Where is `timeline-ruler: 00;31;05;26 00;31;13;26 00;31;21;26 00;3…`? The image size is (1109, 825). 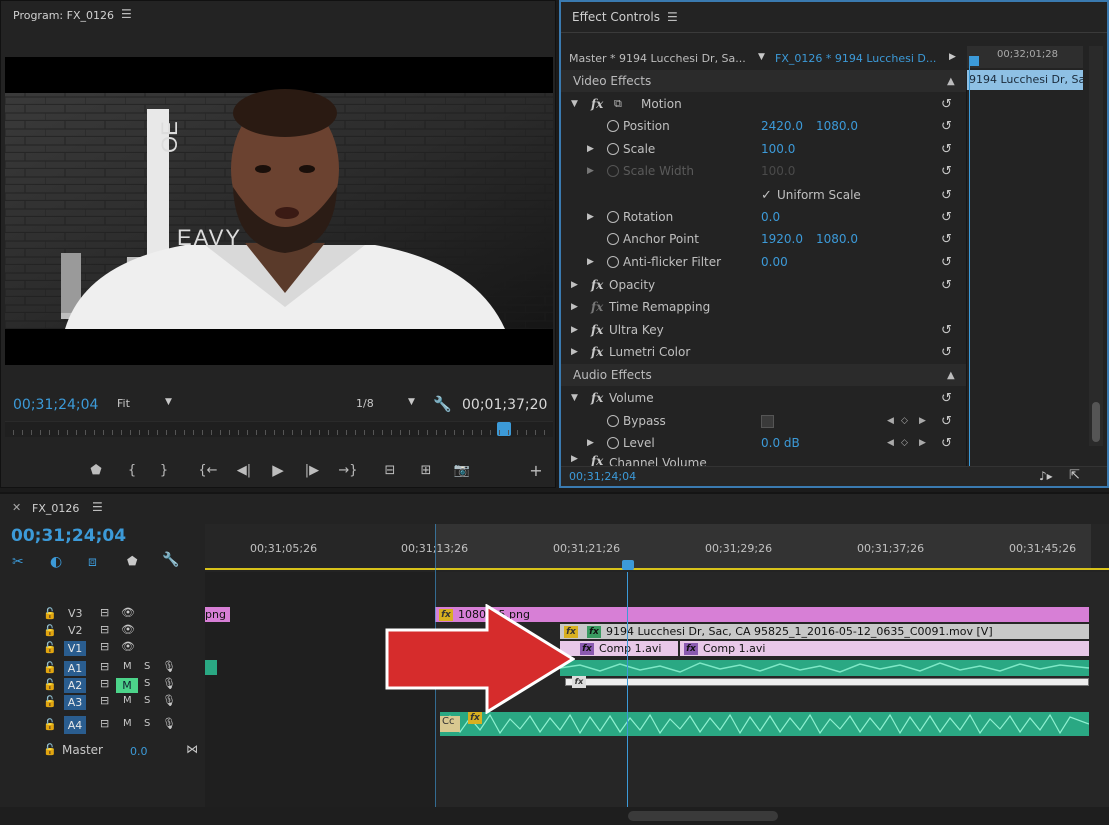
timeline-ruler: 00;31;05;26 00;31;13;26 00;31;21;26 00;3… is located at coordinates (657, 547).